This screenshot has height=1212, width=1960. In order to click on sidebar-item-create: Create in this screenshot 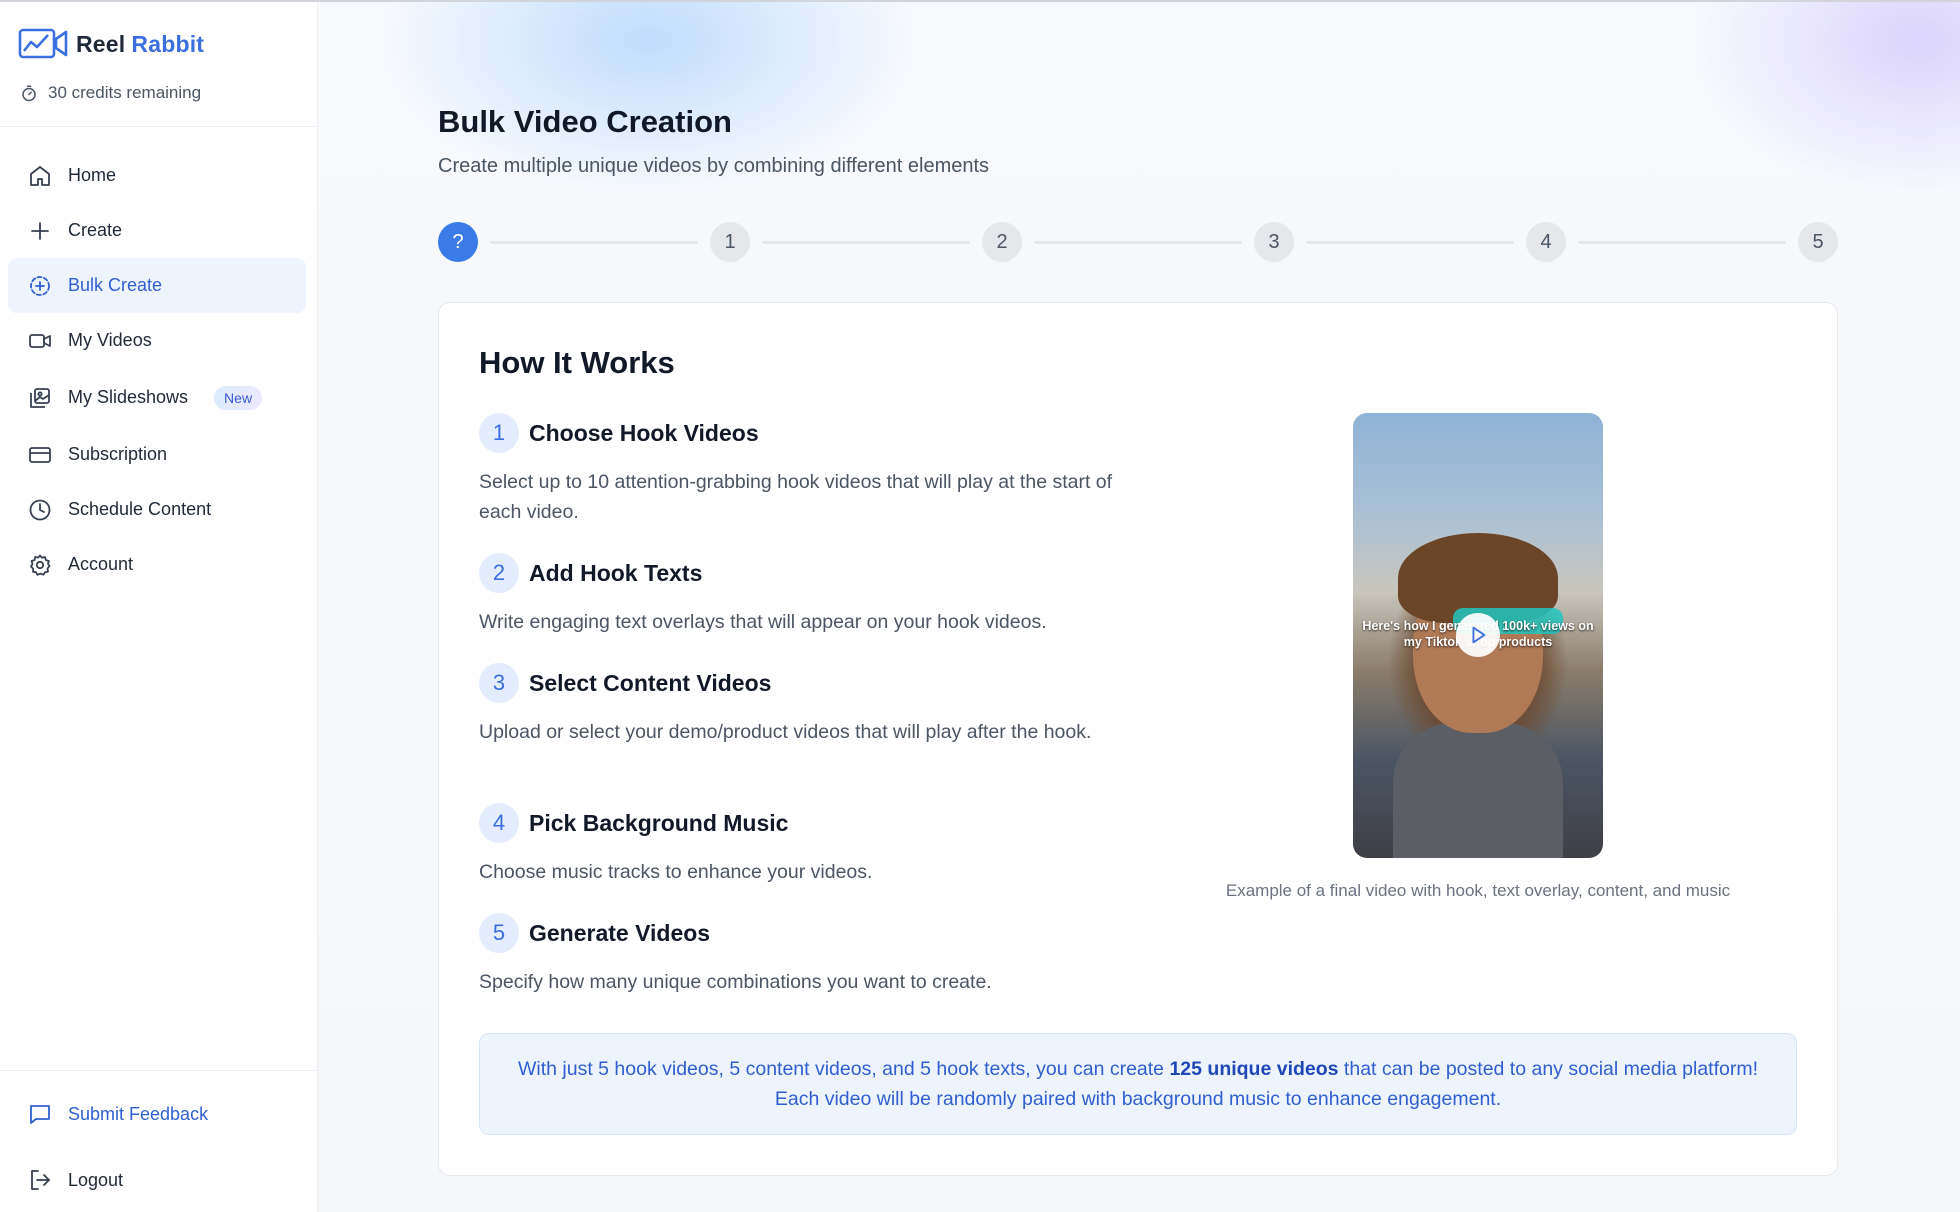, I will do `click(157, 230)`.